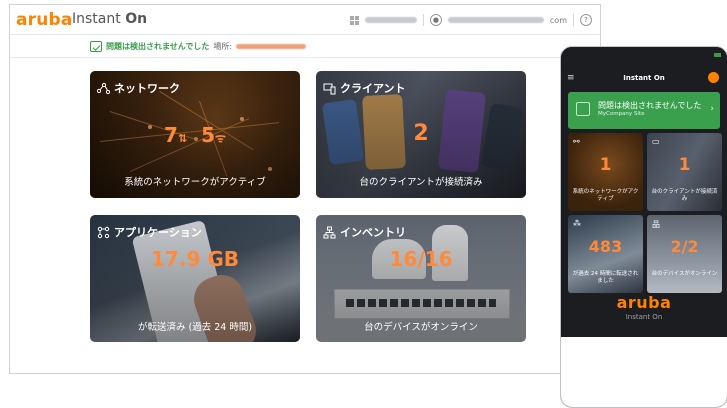 The image size is (727, 408). What do you see at coordinates (329, 88) in the screenshot?
I see `devices-icon` at bounding box center [329, 88].